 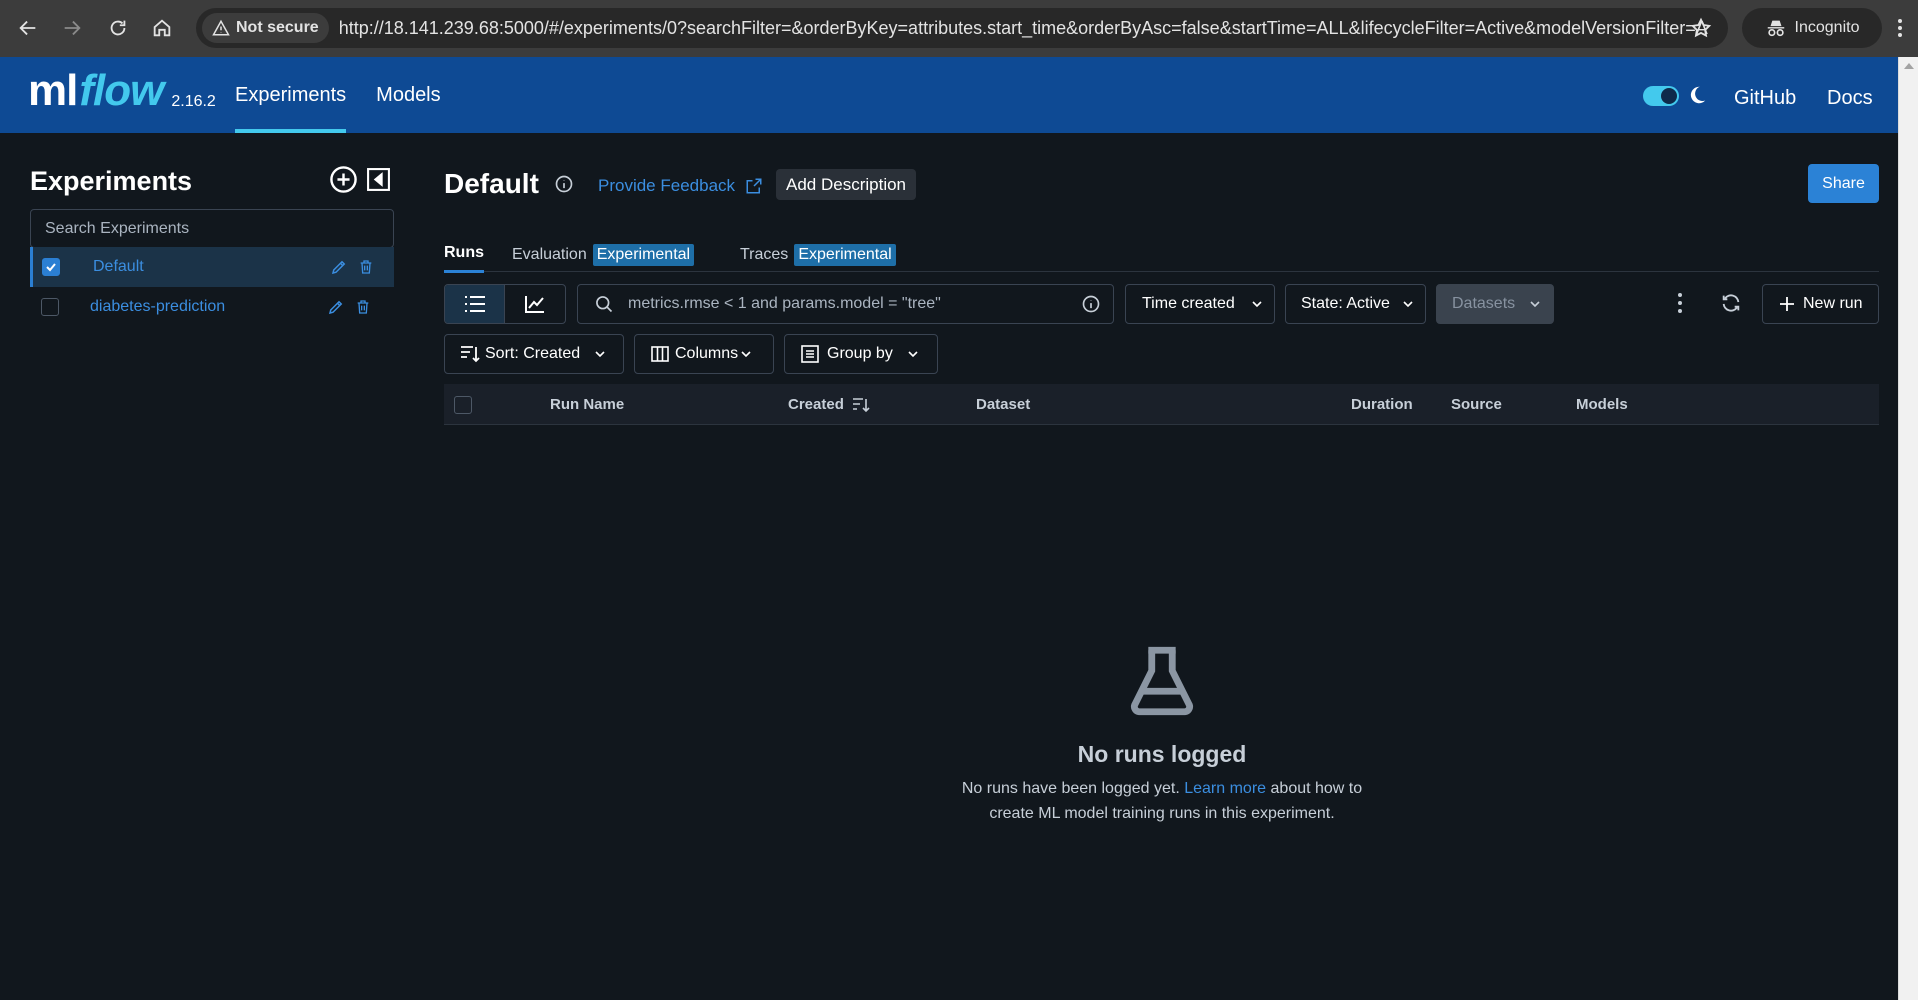 I want to click on column-models: Models, so click(x=1602, y=404).